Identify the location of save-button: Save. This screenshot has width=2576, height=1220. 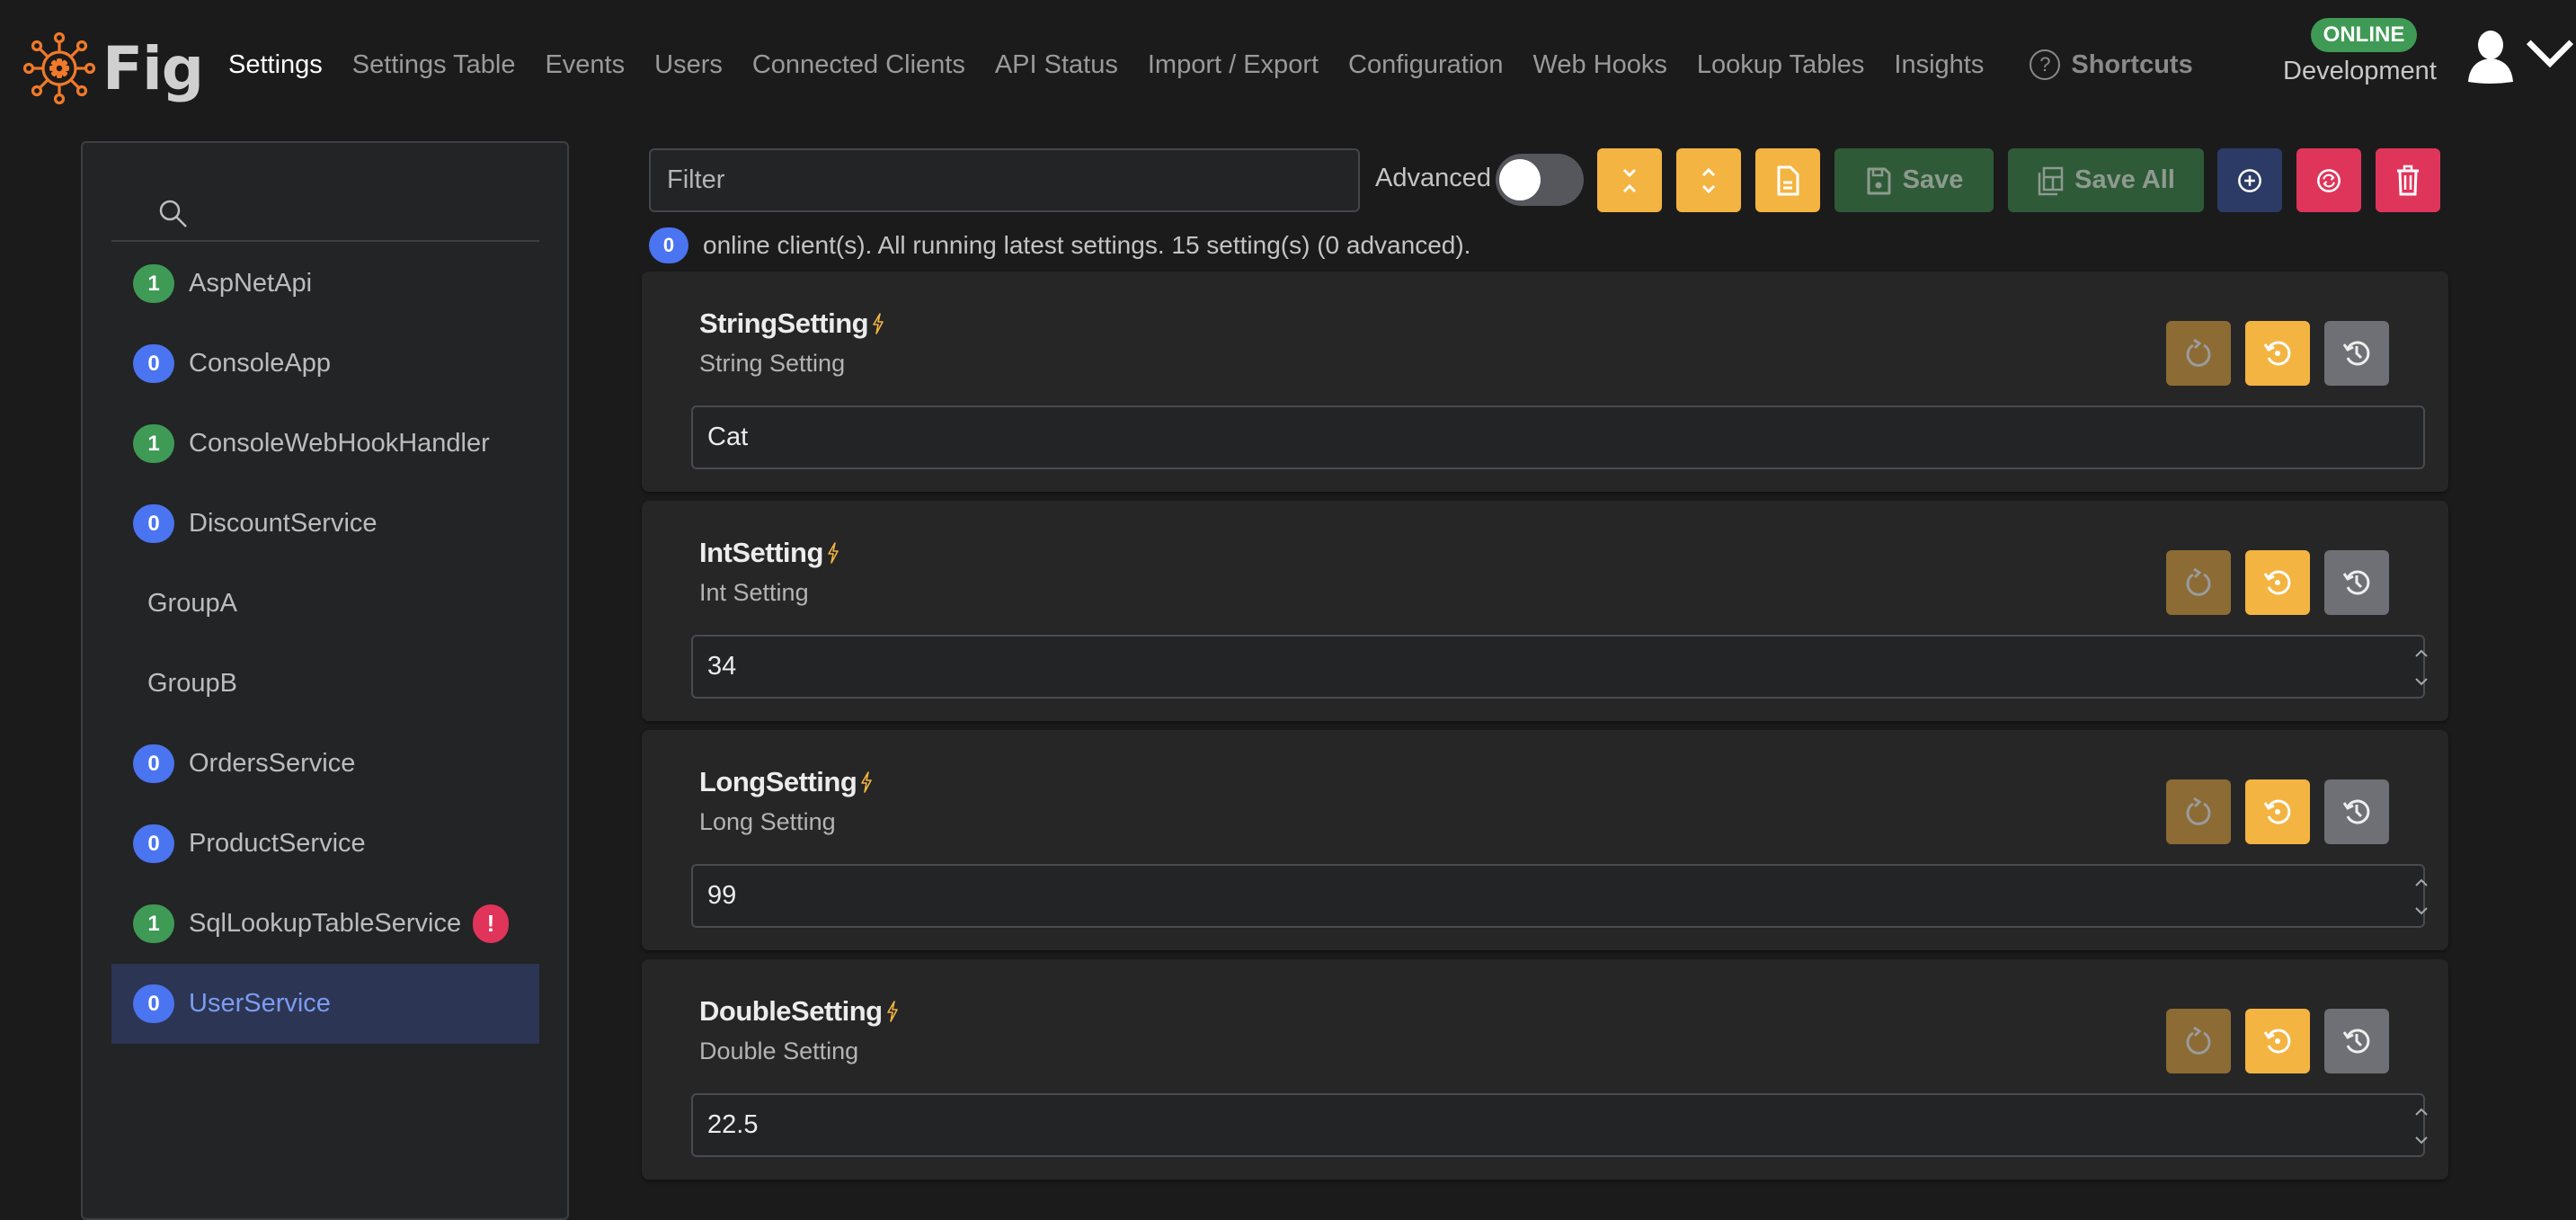
(1914, 180).